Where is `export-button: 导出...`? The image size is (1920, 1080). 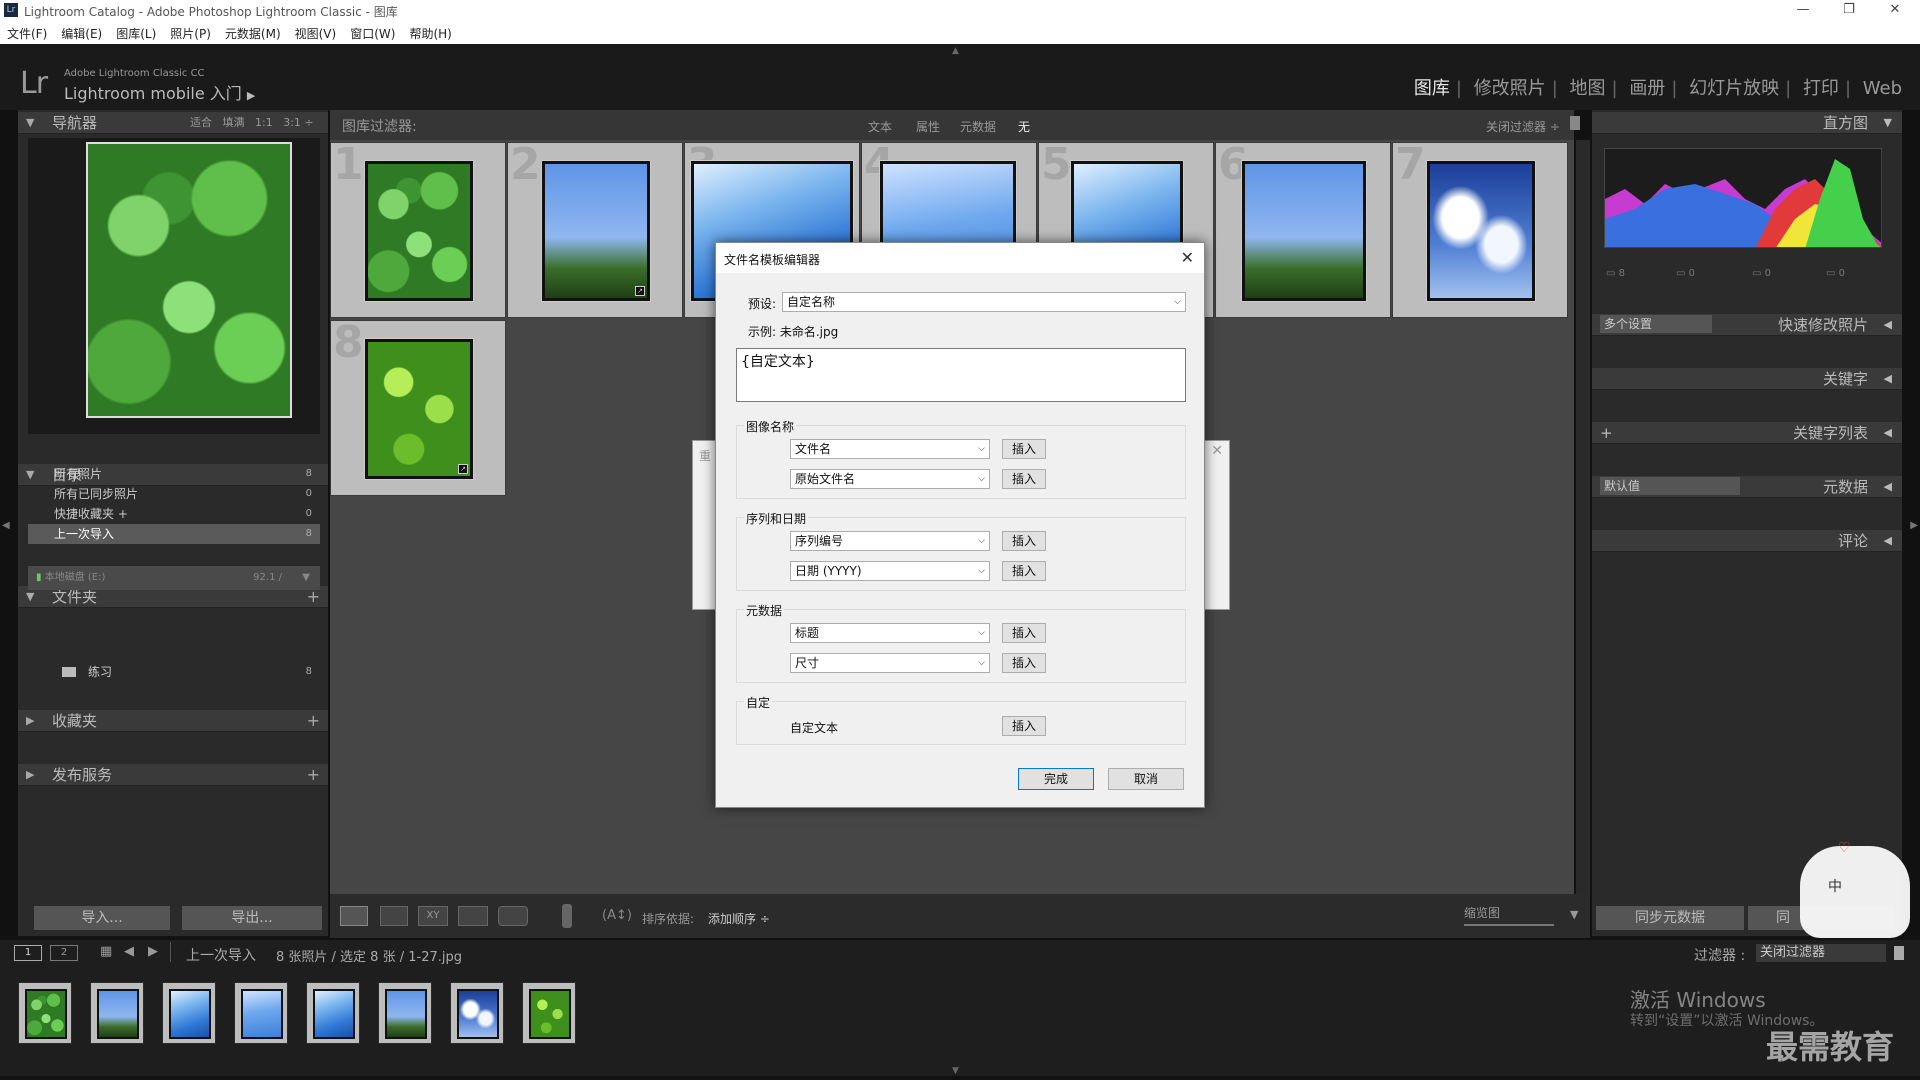 export-button: 导出... is located at coordinates (252, 918).